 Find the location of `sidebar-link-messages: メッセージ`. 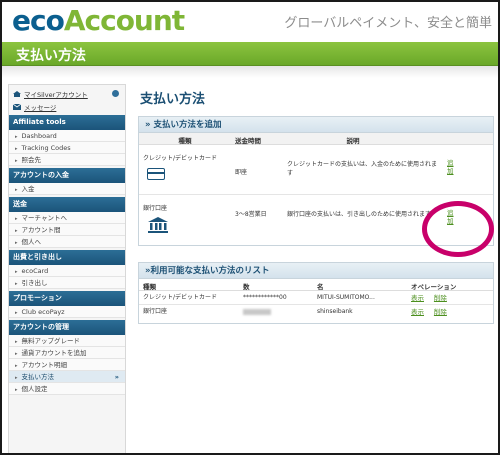

sidebar-link-messages: メッセージ is located at coordinates (67, 106).